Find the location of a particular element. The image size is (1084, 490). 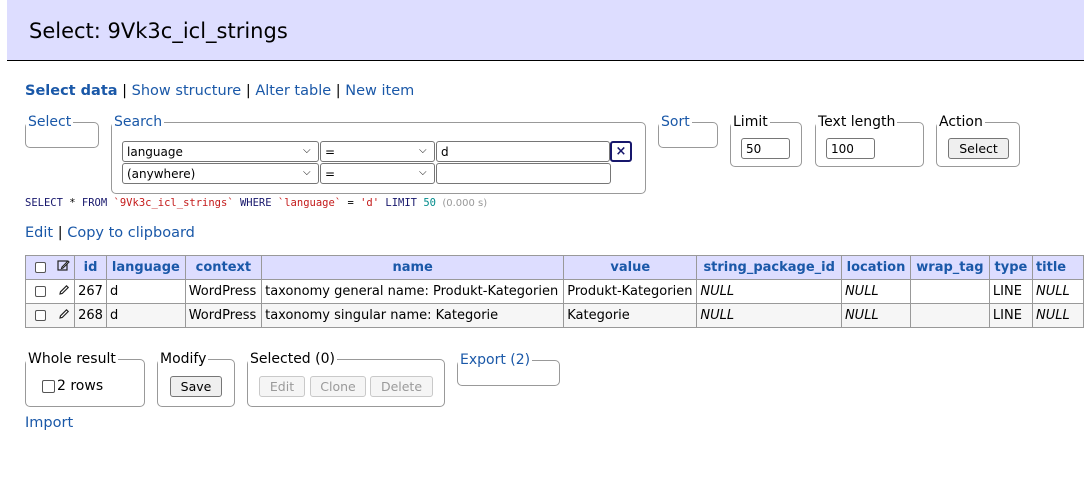

import-link: Import is located at coordinates (49, 423).